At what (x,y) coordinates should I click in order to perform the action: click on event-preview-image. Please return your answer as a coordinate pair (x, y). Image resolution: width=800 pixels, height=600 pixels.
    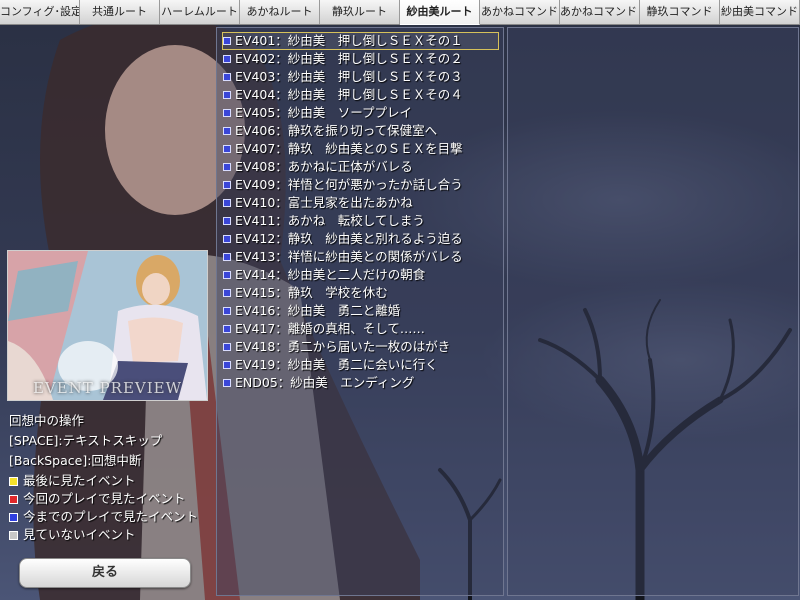
    Looking at the image, I should click on (107, 325).